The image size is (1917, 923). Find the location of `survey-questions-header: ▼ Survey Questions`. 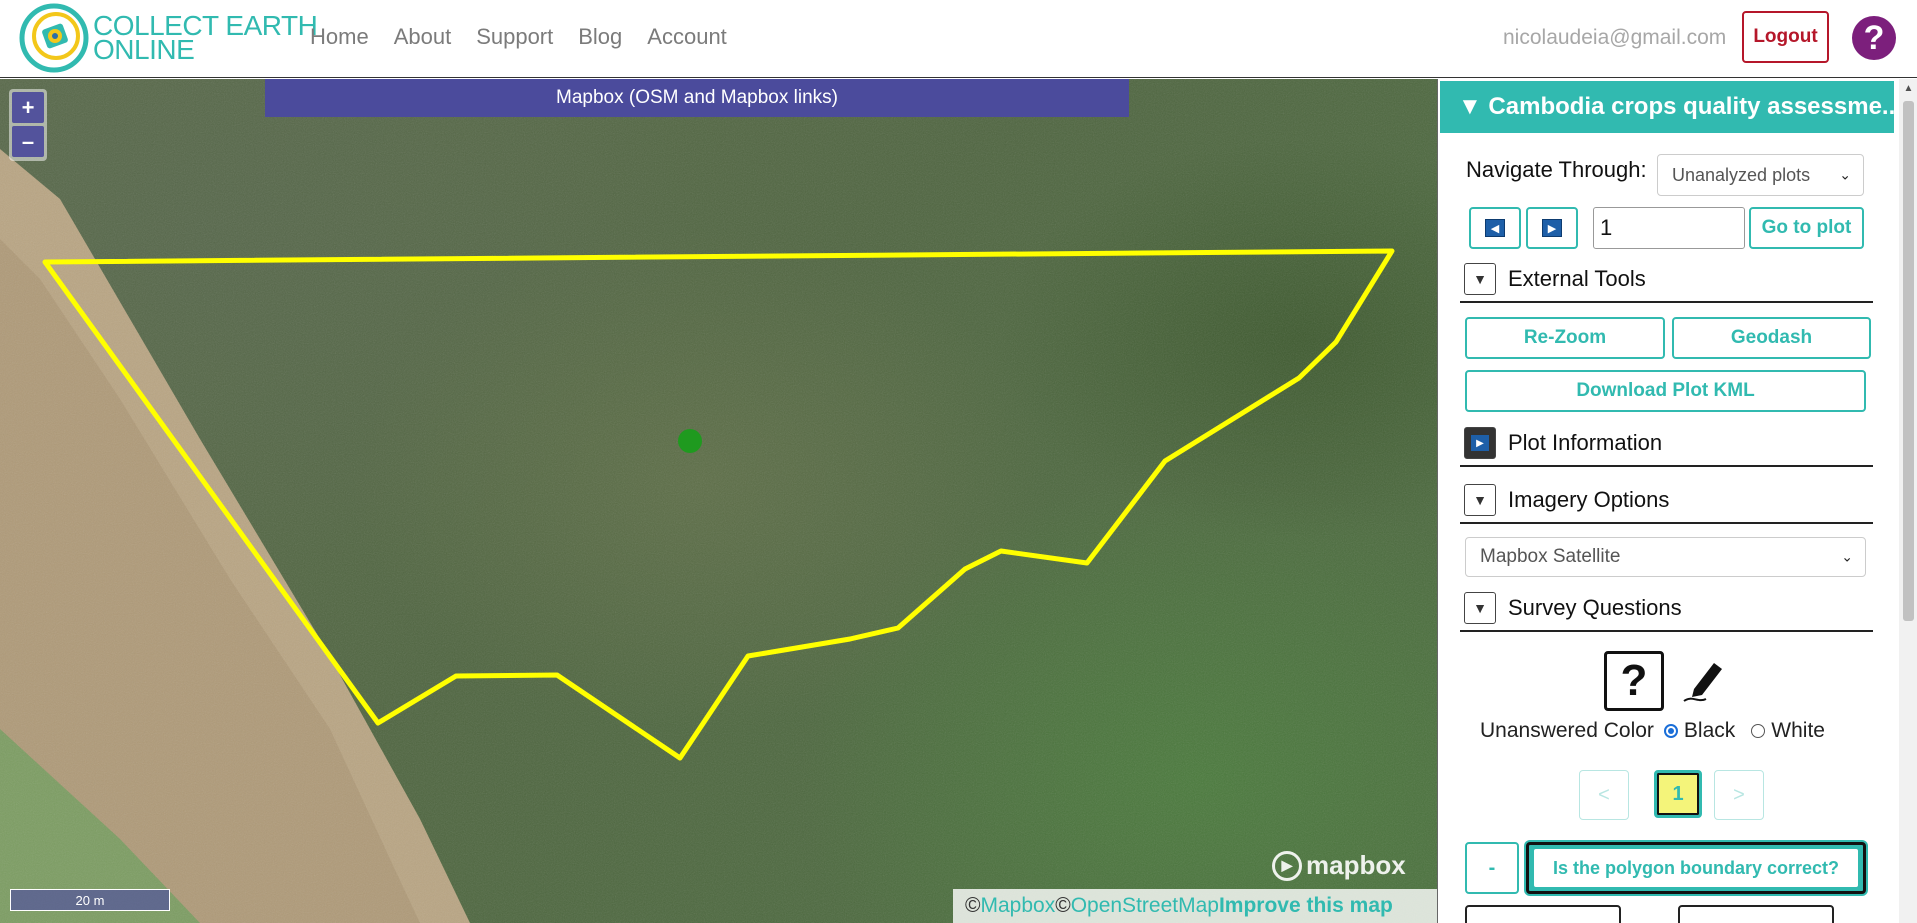

survey-questions-header: ▼ Survey Questions is located at coordinates (1666, 609).